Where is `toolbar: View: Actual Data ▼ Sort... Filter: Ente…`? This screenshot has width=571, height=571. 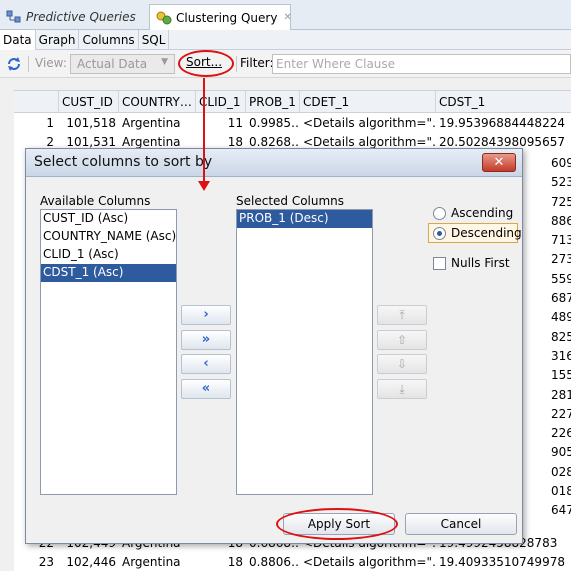
toolbar: View: Actual Data ▼ Sort... Filter: Ente… is located at coordinates (285, 64).